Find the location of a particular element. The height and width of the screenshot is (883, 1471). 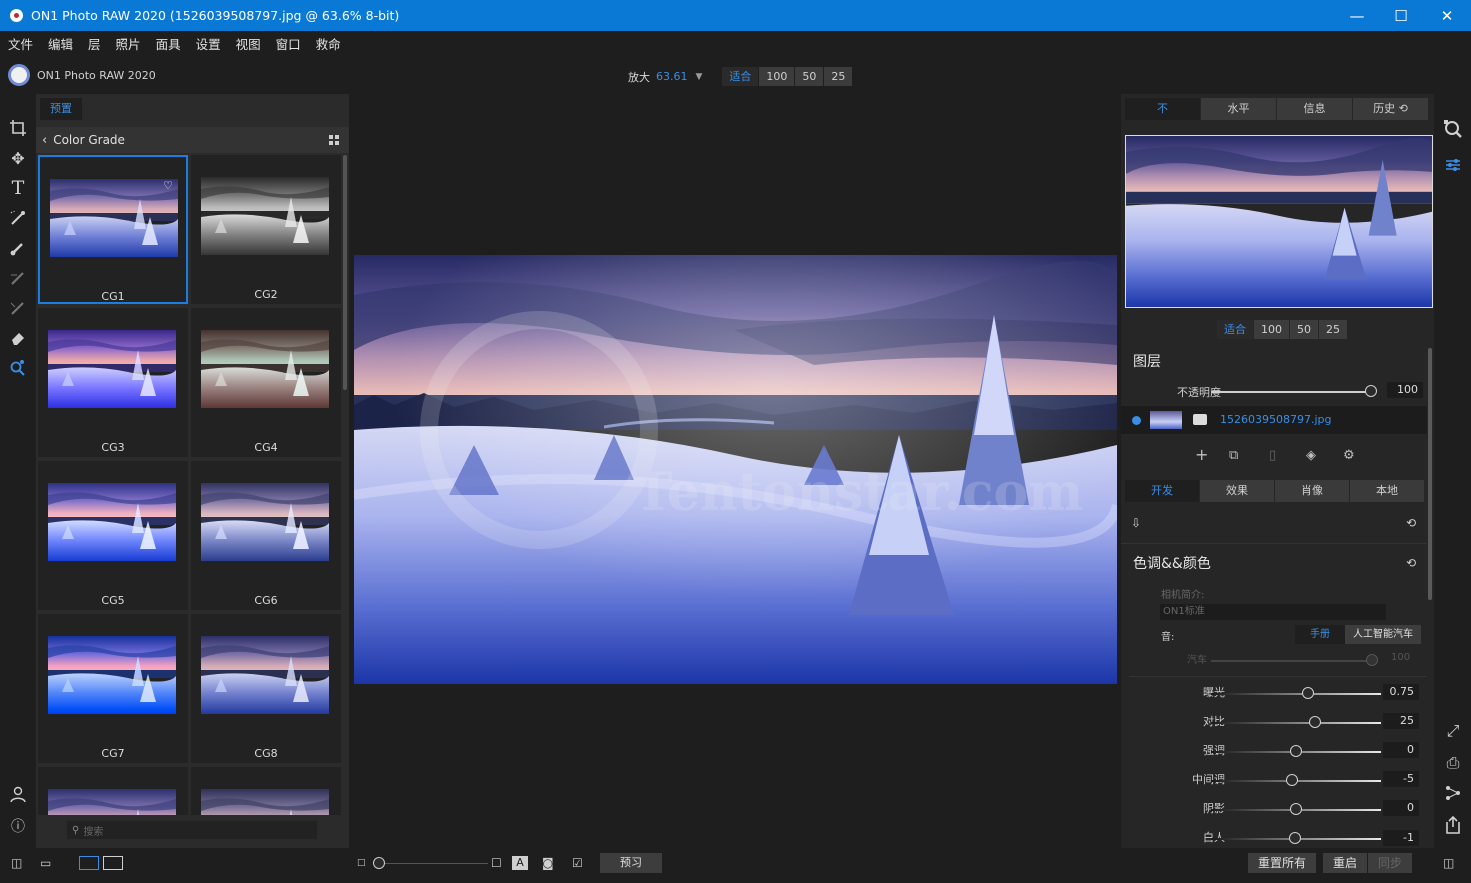

browse-icon is located at coordinates (1453, 129).